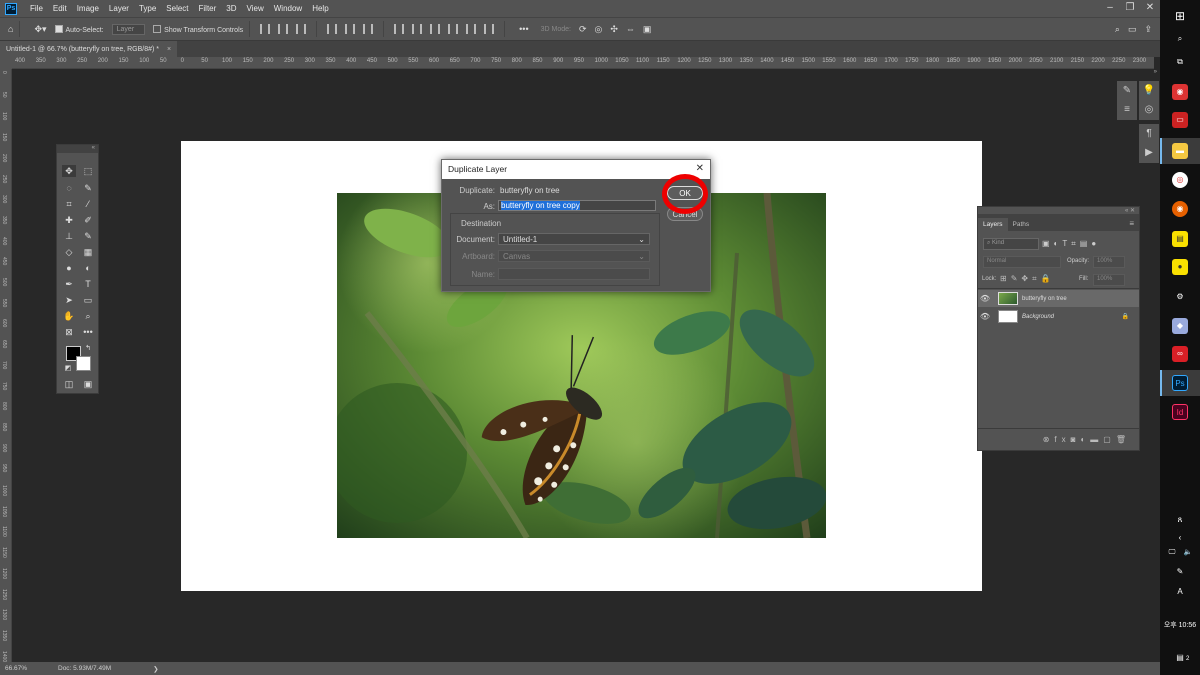  I want to click on tab-layers: Layers, so click(993, 224).